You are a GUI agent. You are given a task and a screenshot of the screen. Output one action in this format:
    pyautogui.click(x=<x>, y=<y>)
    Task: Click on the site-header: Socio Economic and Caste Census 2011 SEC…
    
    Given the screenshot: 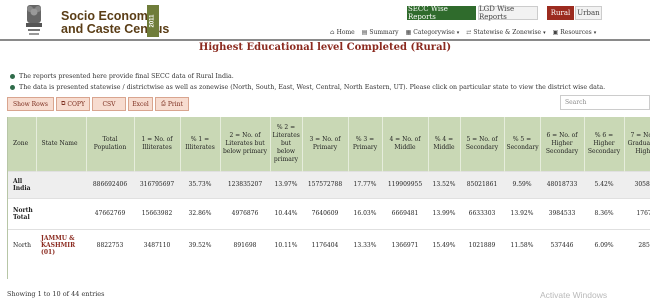 What is the action you would take?
    pyautogui.click(x=325, y=20)
    